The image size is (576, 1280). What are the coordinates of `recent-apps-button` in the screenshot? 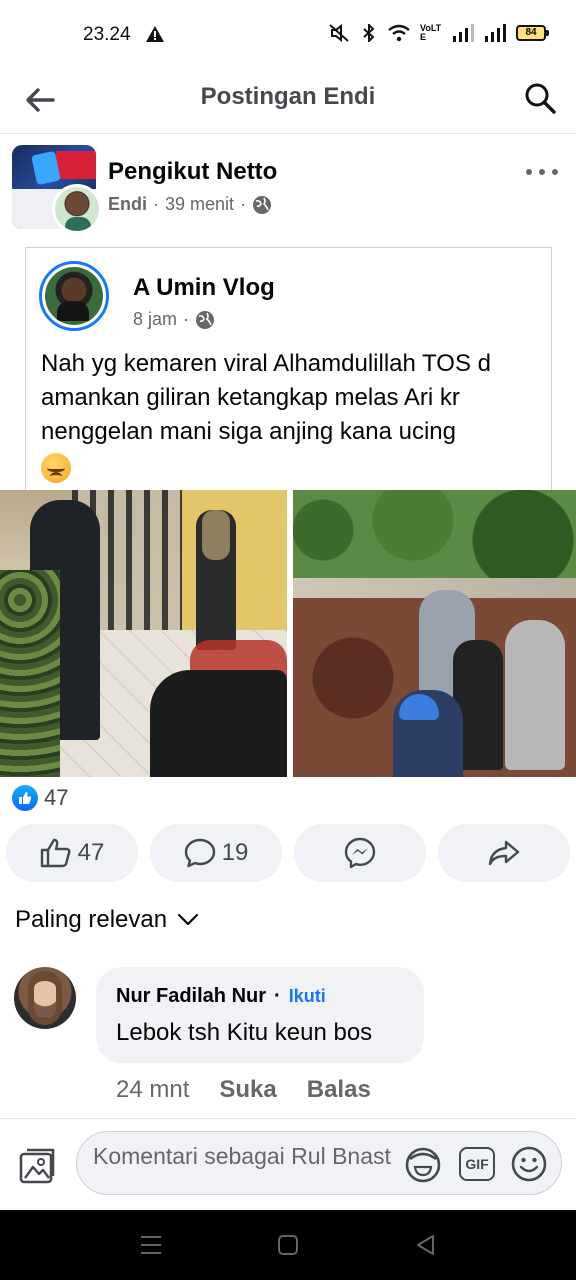 It's located at (151, 1245).